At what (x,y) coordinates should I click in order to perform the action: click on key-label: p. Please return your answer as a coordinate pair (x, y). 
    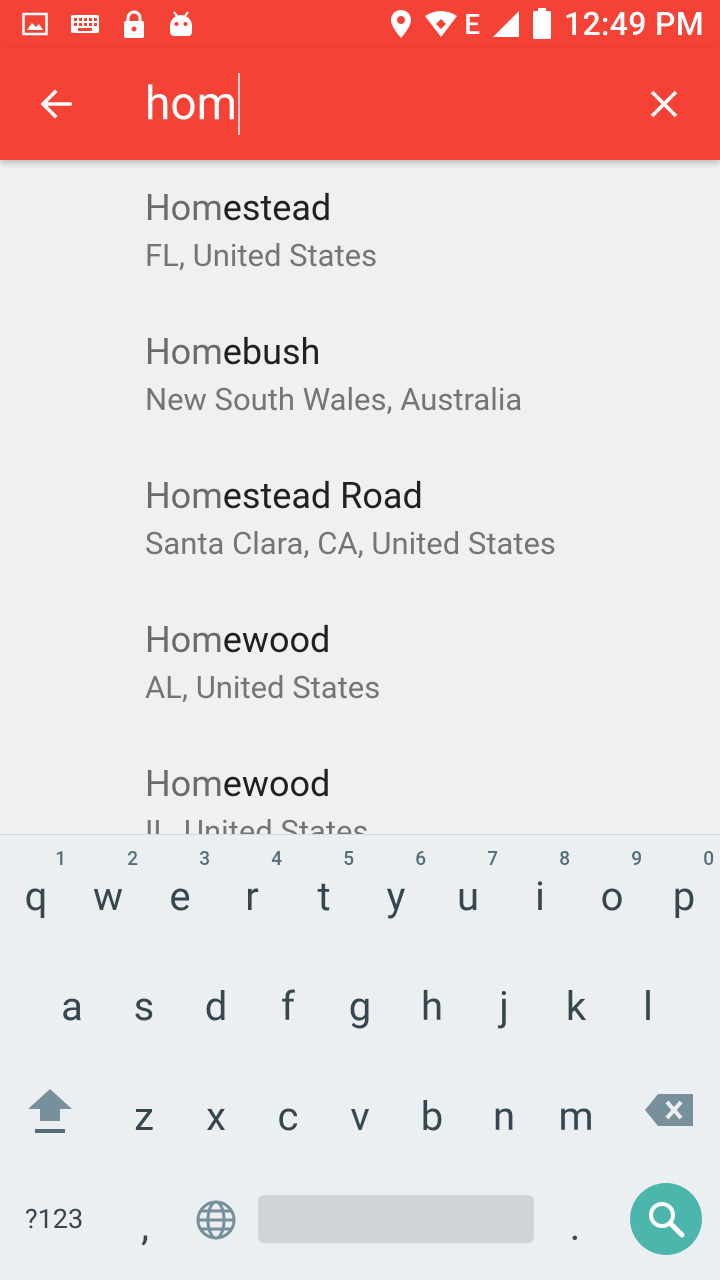
    Looking at the image, I should click on (684, 896).